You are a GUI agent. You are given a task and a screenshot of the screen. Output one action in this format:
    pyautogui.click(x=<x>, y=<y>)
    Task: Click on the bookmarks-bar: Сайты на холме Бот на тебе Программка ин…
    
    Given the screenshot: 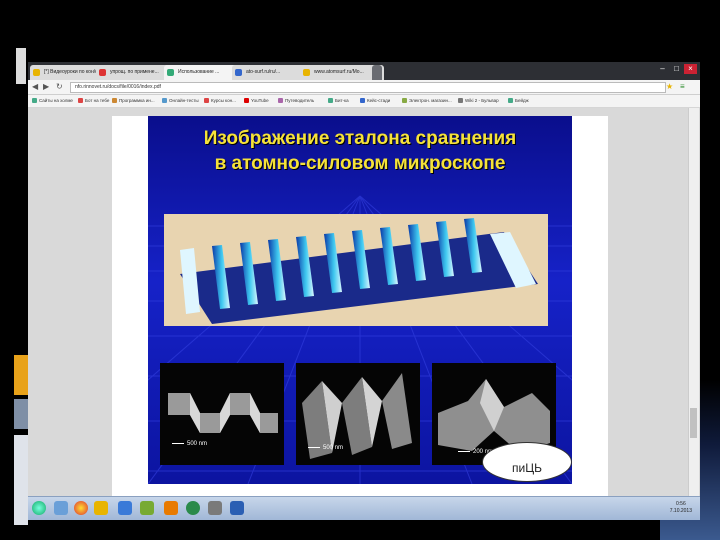 What is the action you would take?
    pyautogui.click(x=364, y=101)
    